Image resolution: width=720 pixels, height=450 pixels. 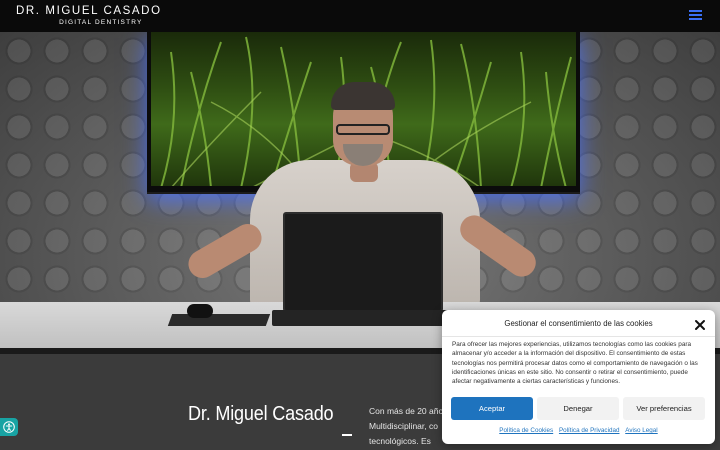 I want to click on legal-notice-link: Aviso Legal, so click(x=641, y=430).